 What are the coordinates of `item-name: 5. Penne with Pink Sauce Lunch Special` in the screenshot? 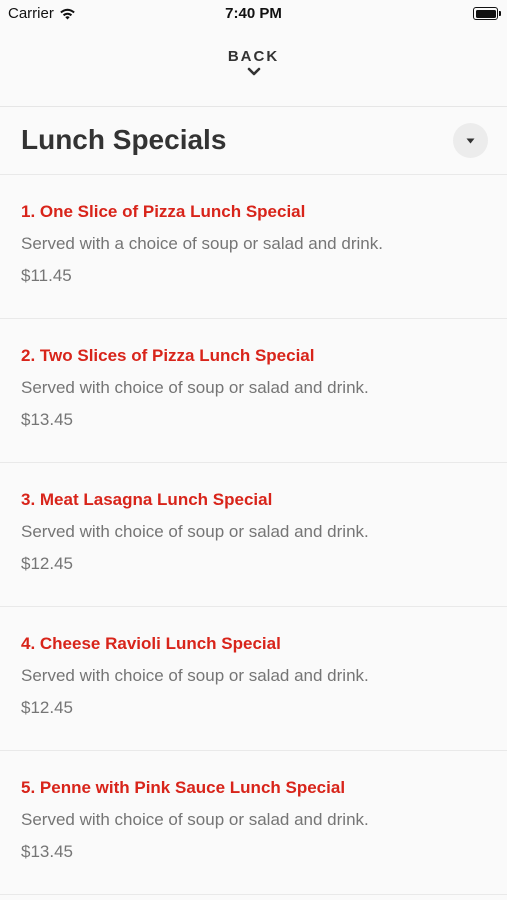 It's located at (183, 787).